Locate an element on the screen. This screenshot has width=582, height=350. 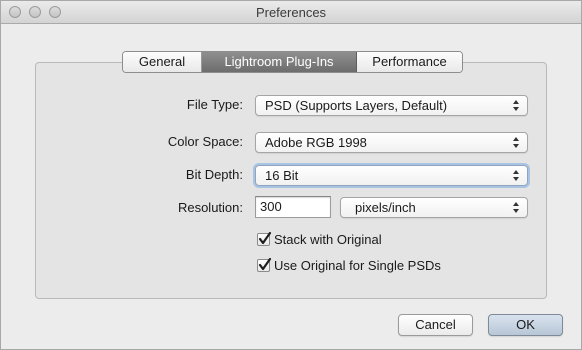
use-original-single-psds-checkbox is located at coordinates (264, 264).